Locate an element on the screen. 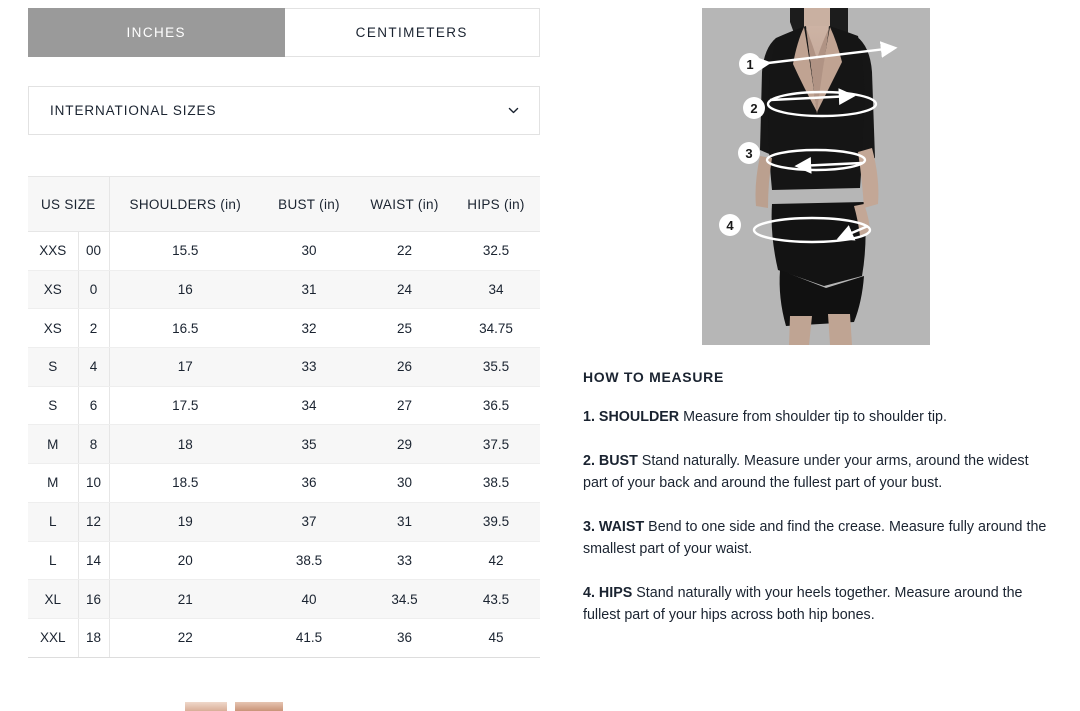 The image size is (1080, 711). tab-centimeters: CENTIMETERS is located at coordinates (412, 32).